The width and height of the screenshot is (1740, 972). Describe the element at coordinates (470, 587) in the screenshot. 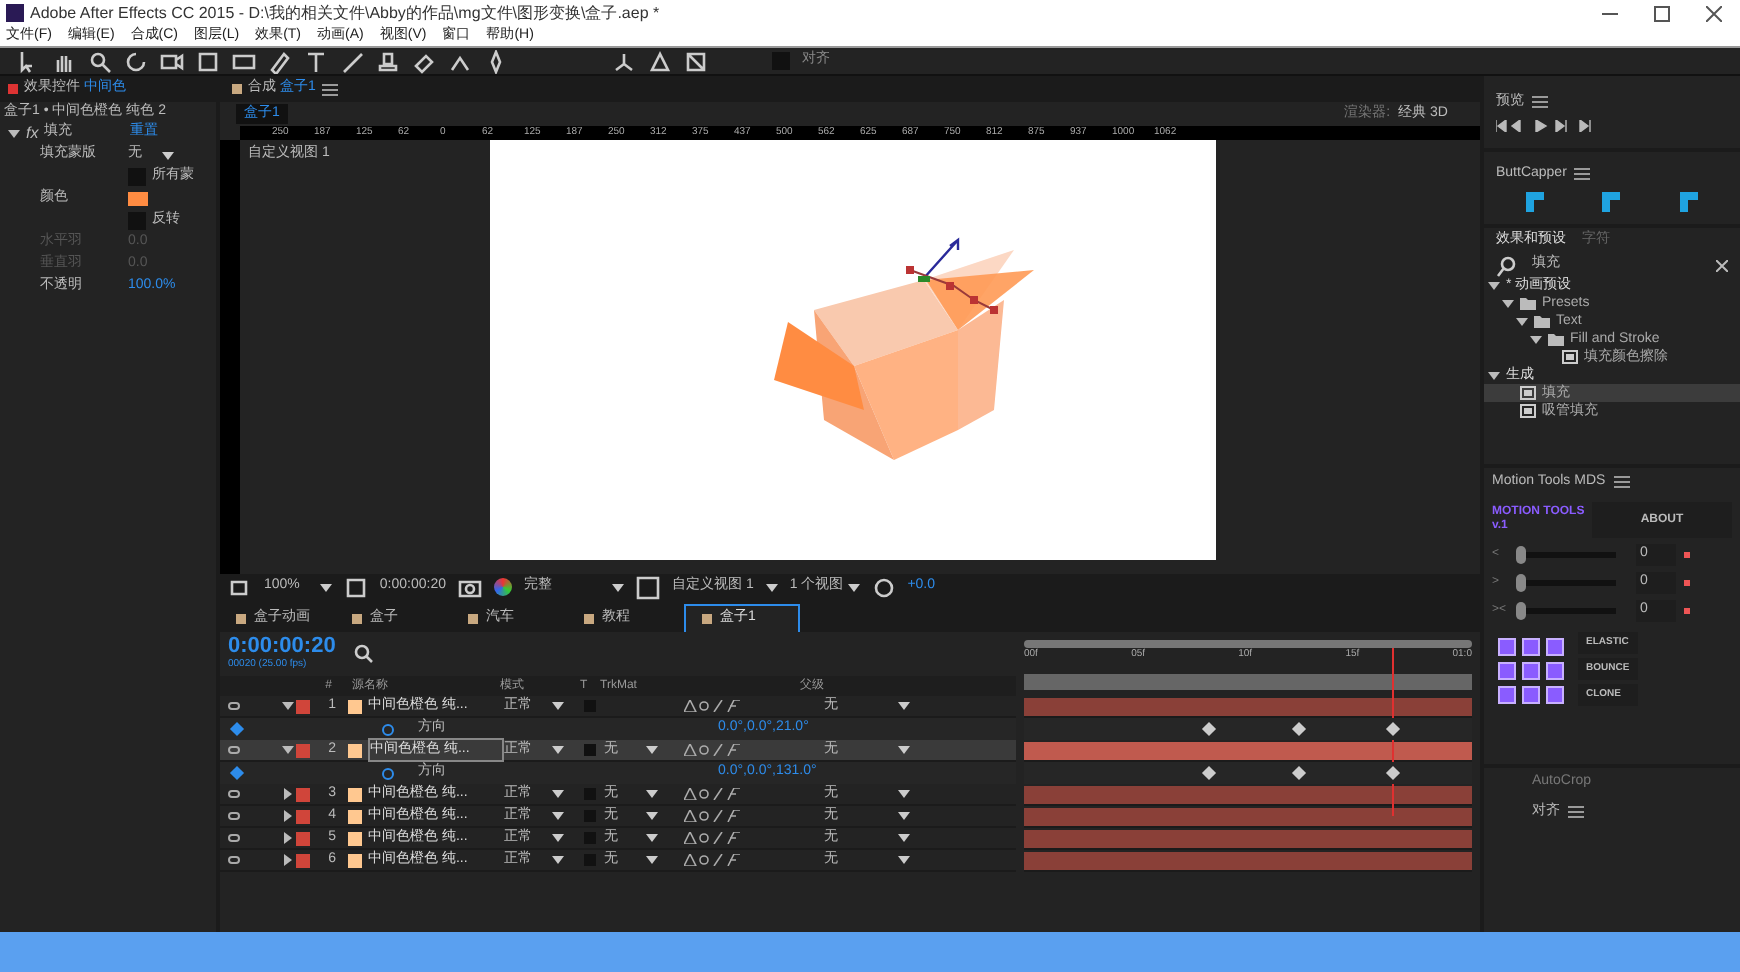

I see `snapshot-icon` at that location.